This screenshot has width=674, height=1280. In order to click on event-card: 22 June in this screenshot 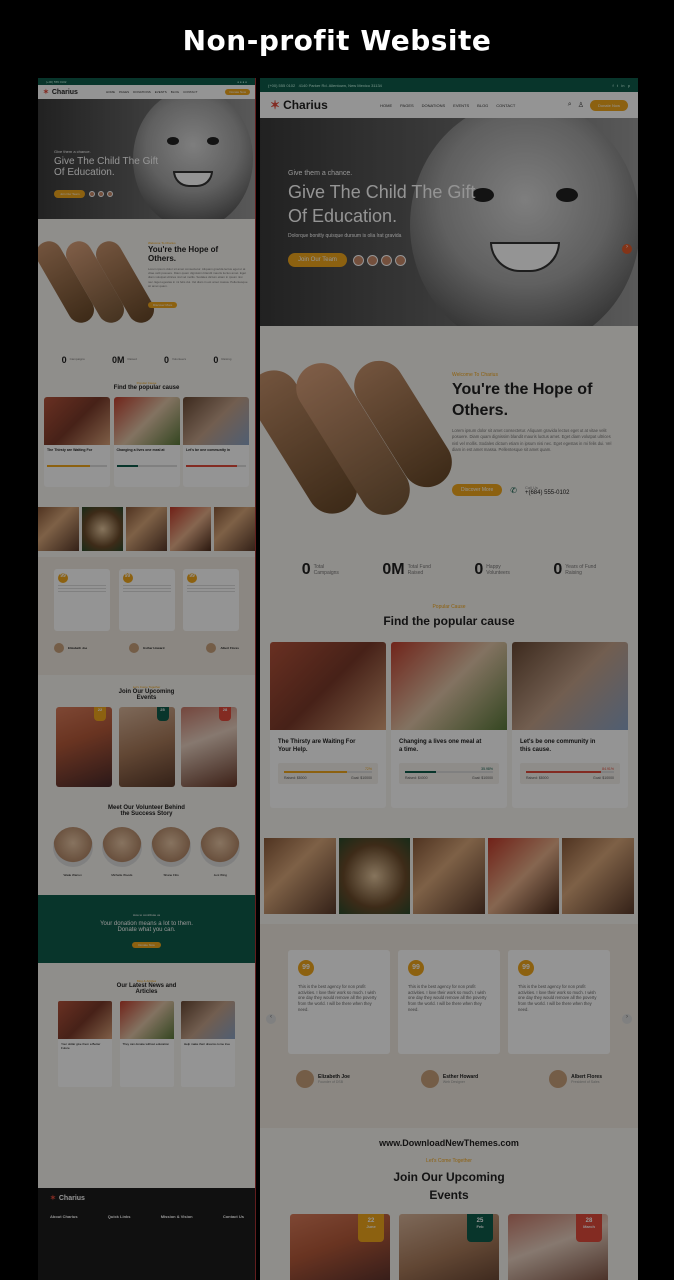, I will do `click(340, 1247)`.